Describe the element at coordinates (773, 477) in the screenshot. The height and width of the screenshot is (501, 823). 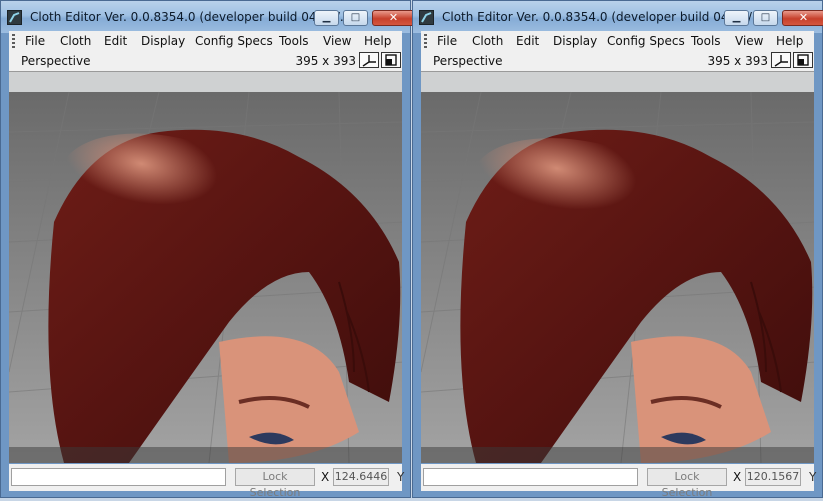
I see `x-value-field: 120.1567` at that location.